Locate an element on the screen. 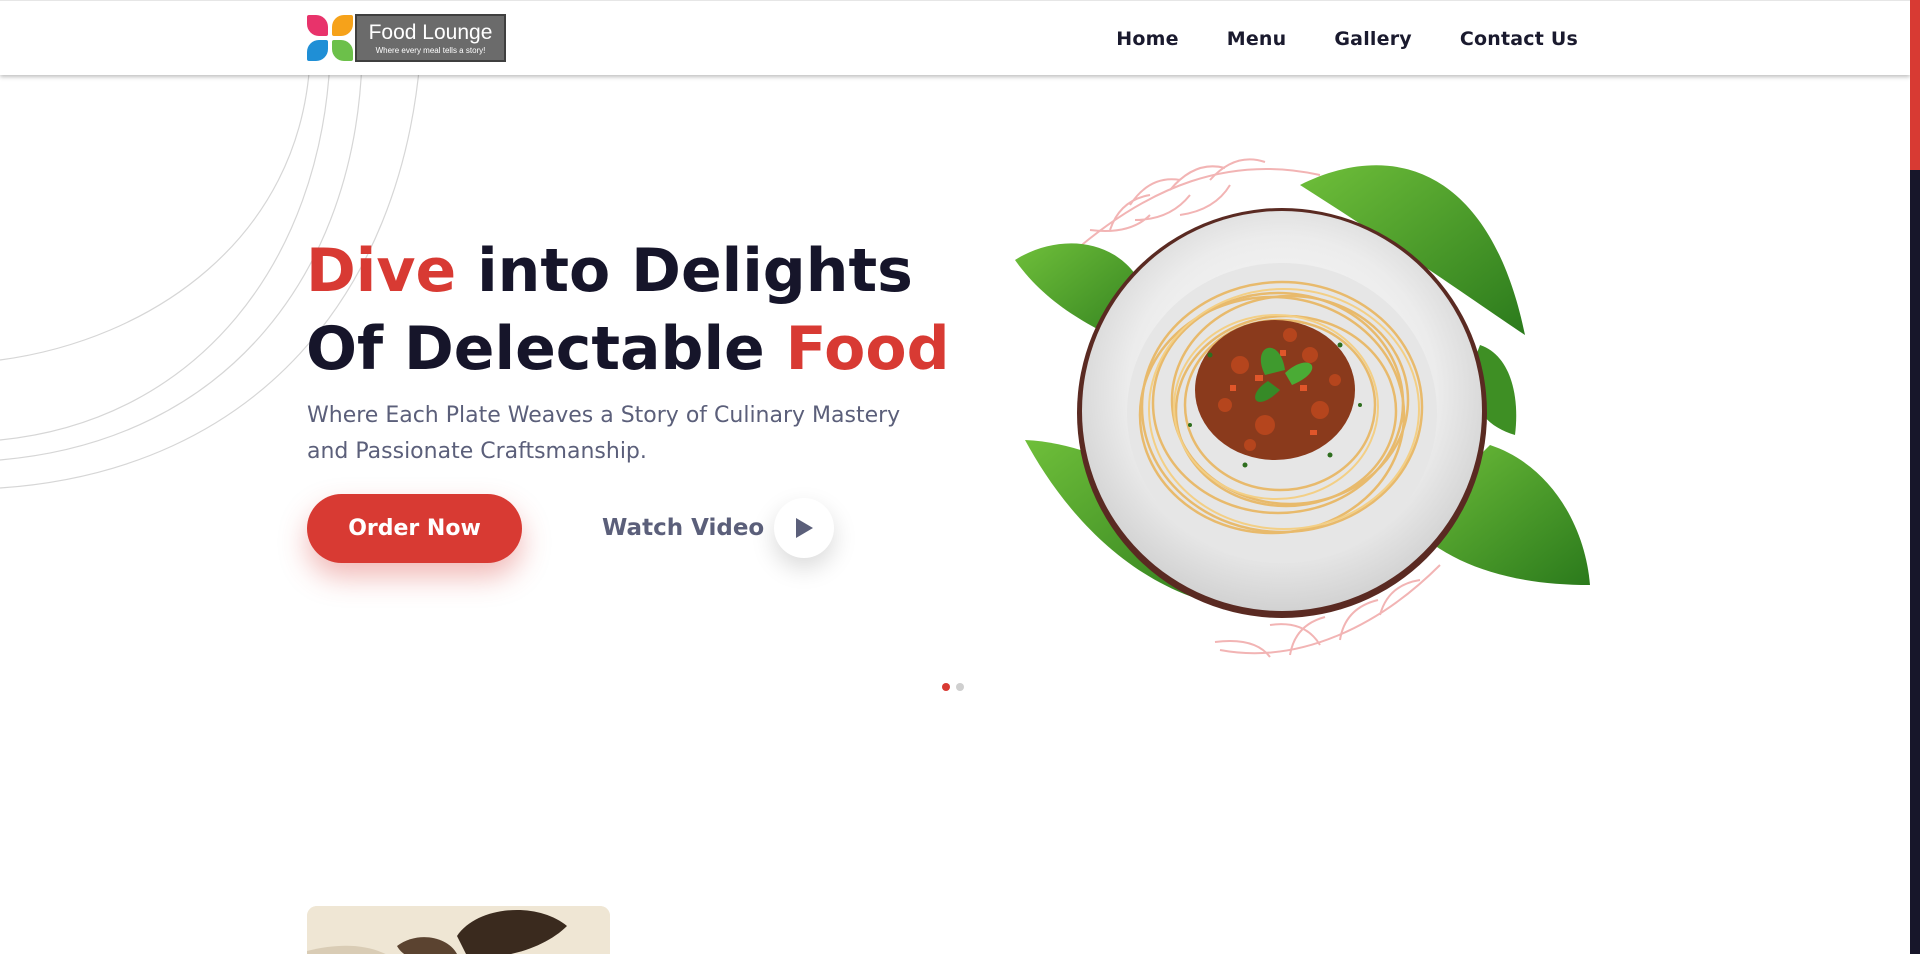 The image size is (1920, 954). hero-title-accent-1: Dive is located at coordinates (381, 271).